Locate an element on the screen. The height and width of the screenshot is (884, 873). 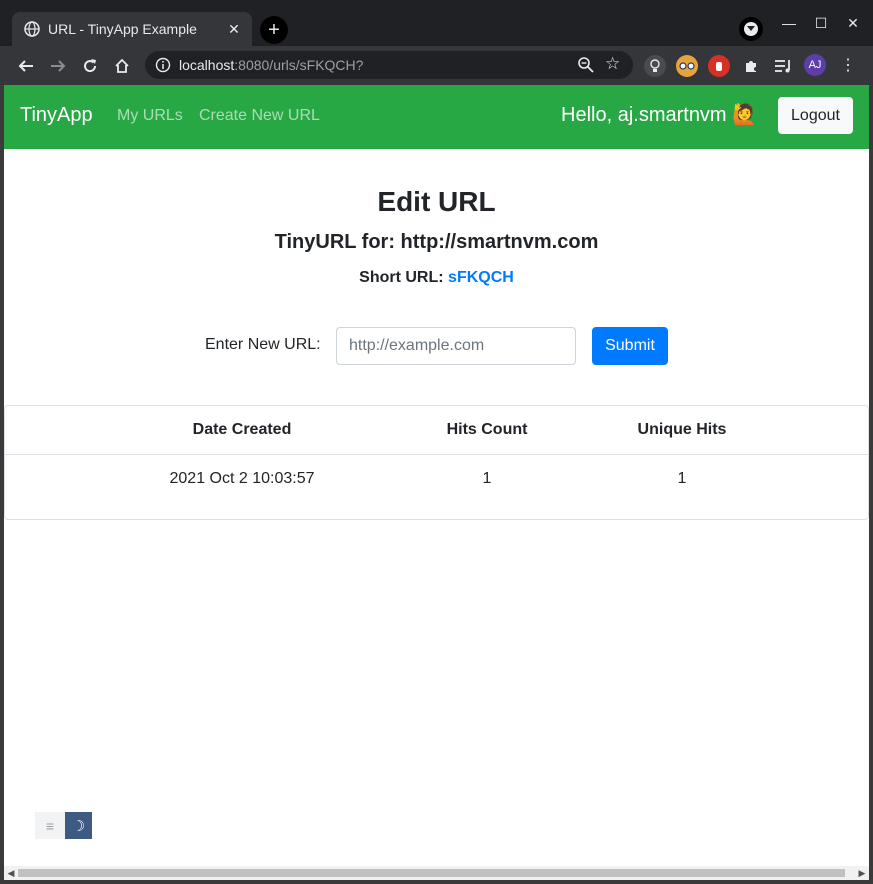
header-date-created: Date Created is located at coordinates (242, 429).